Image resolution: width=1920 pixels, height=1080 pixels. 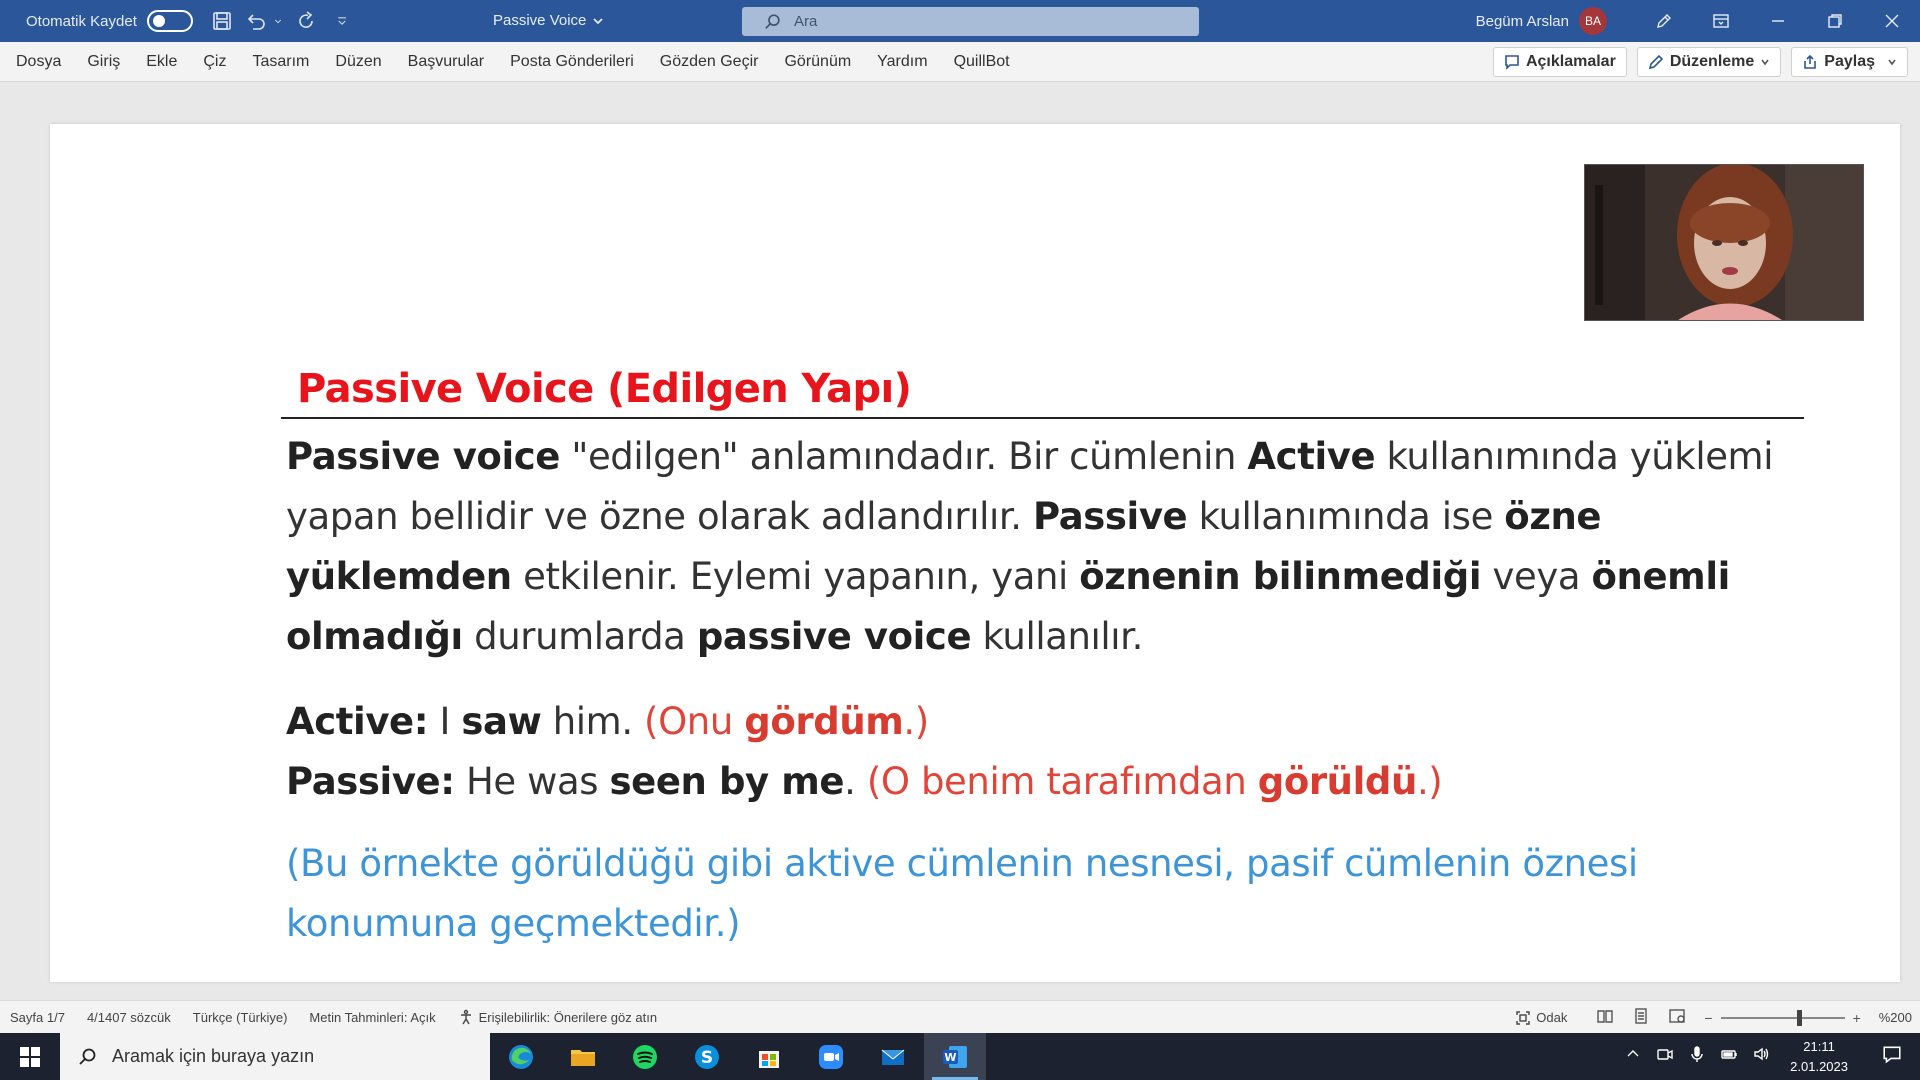 I want to click on clock: 21:11 2.01.2023, so click(x=1819, y=1057).